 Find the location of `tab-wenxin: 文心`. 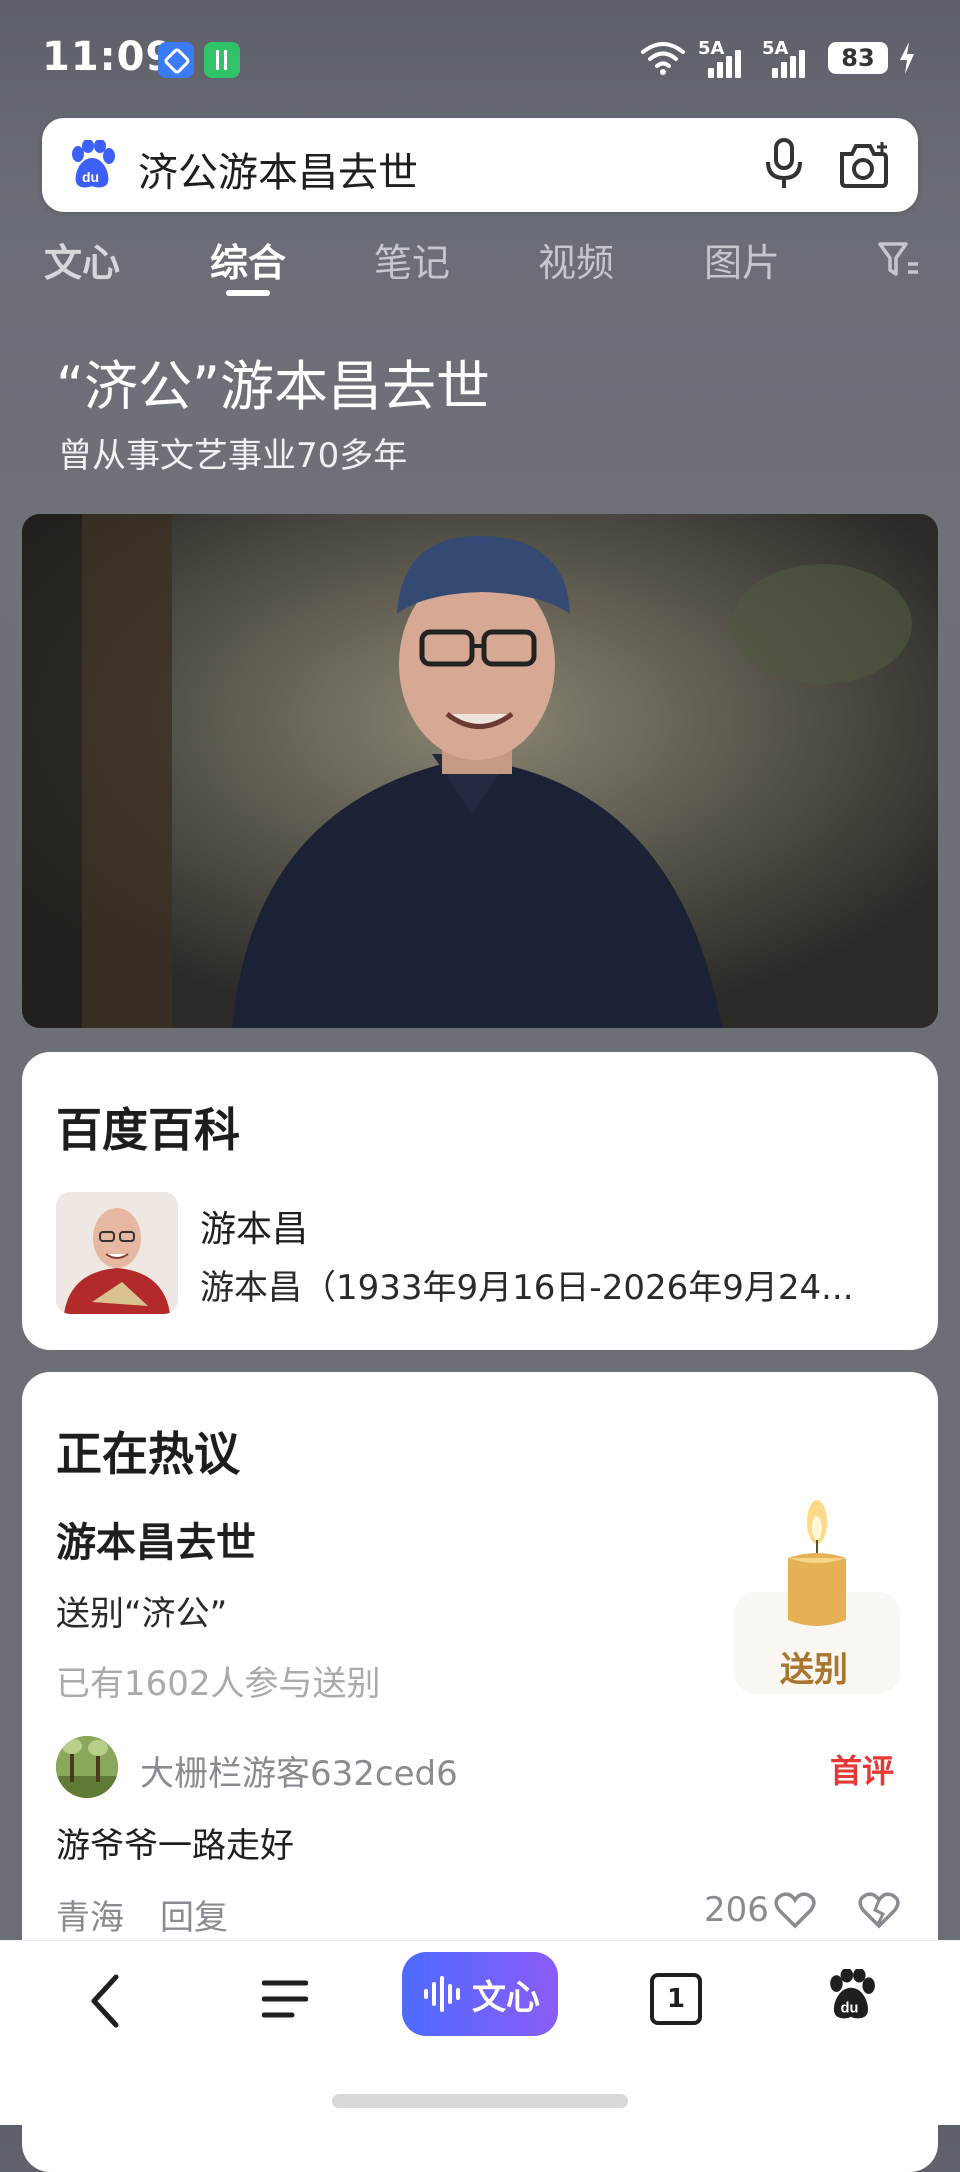

tab-wenxin: 文心 is located at coordinates (82, 259).